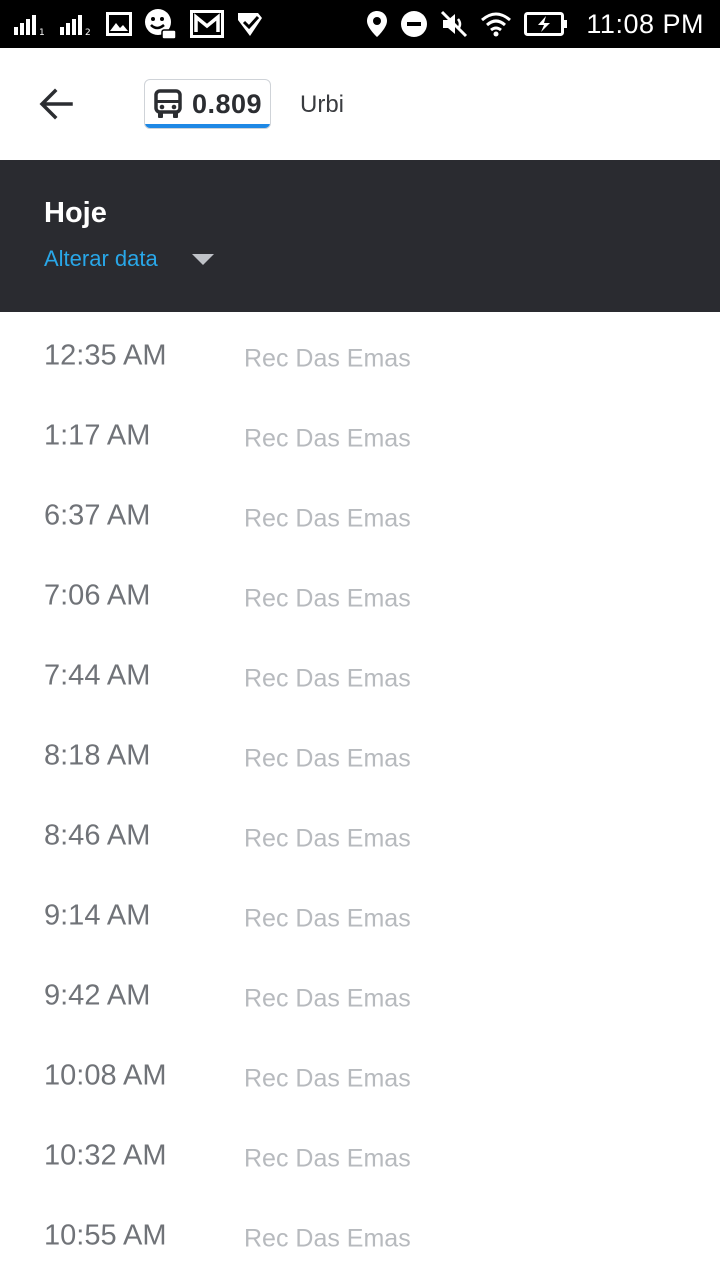 Image resolution: width=720 pixels, height=1280 pixels. I want to click on status-time: 11:08 PM, so click(645, 23).